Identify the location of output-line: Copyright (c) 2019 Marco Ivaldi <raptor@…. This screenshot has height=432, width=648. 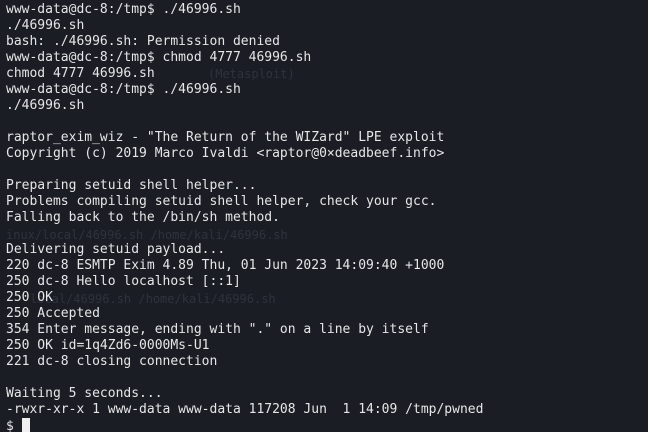
(225, 153).